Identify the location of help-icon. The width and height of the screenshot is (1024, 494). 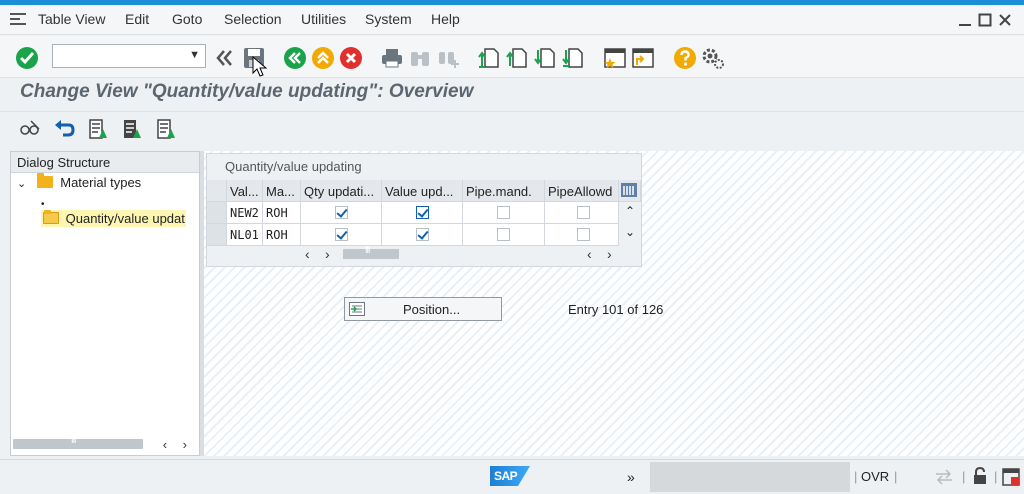
(685, 58).